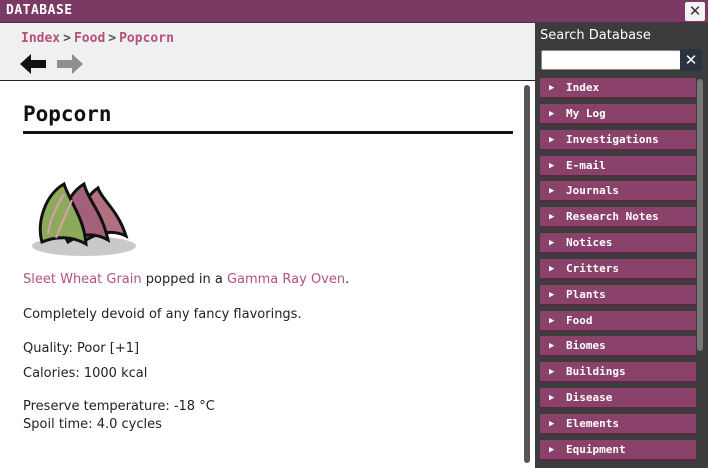 Image resolution: width=708 pixels, height=468 pixels. Describe the element at coordinates (92, 424) in the screenshot. I see `spoil-time-text: Spoil time: 4.0 cycles` at that location.